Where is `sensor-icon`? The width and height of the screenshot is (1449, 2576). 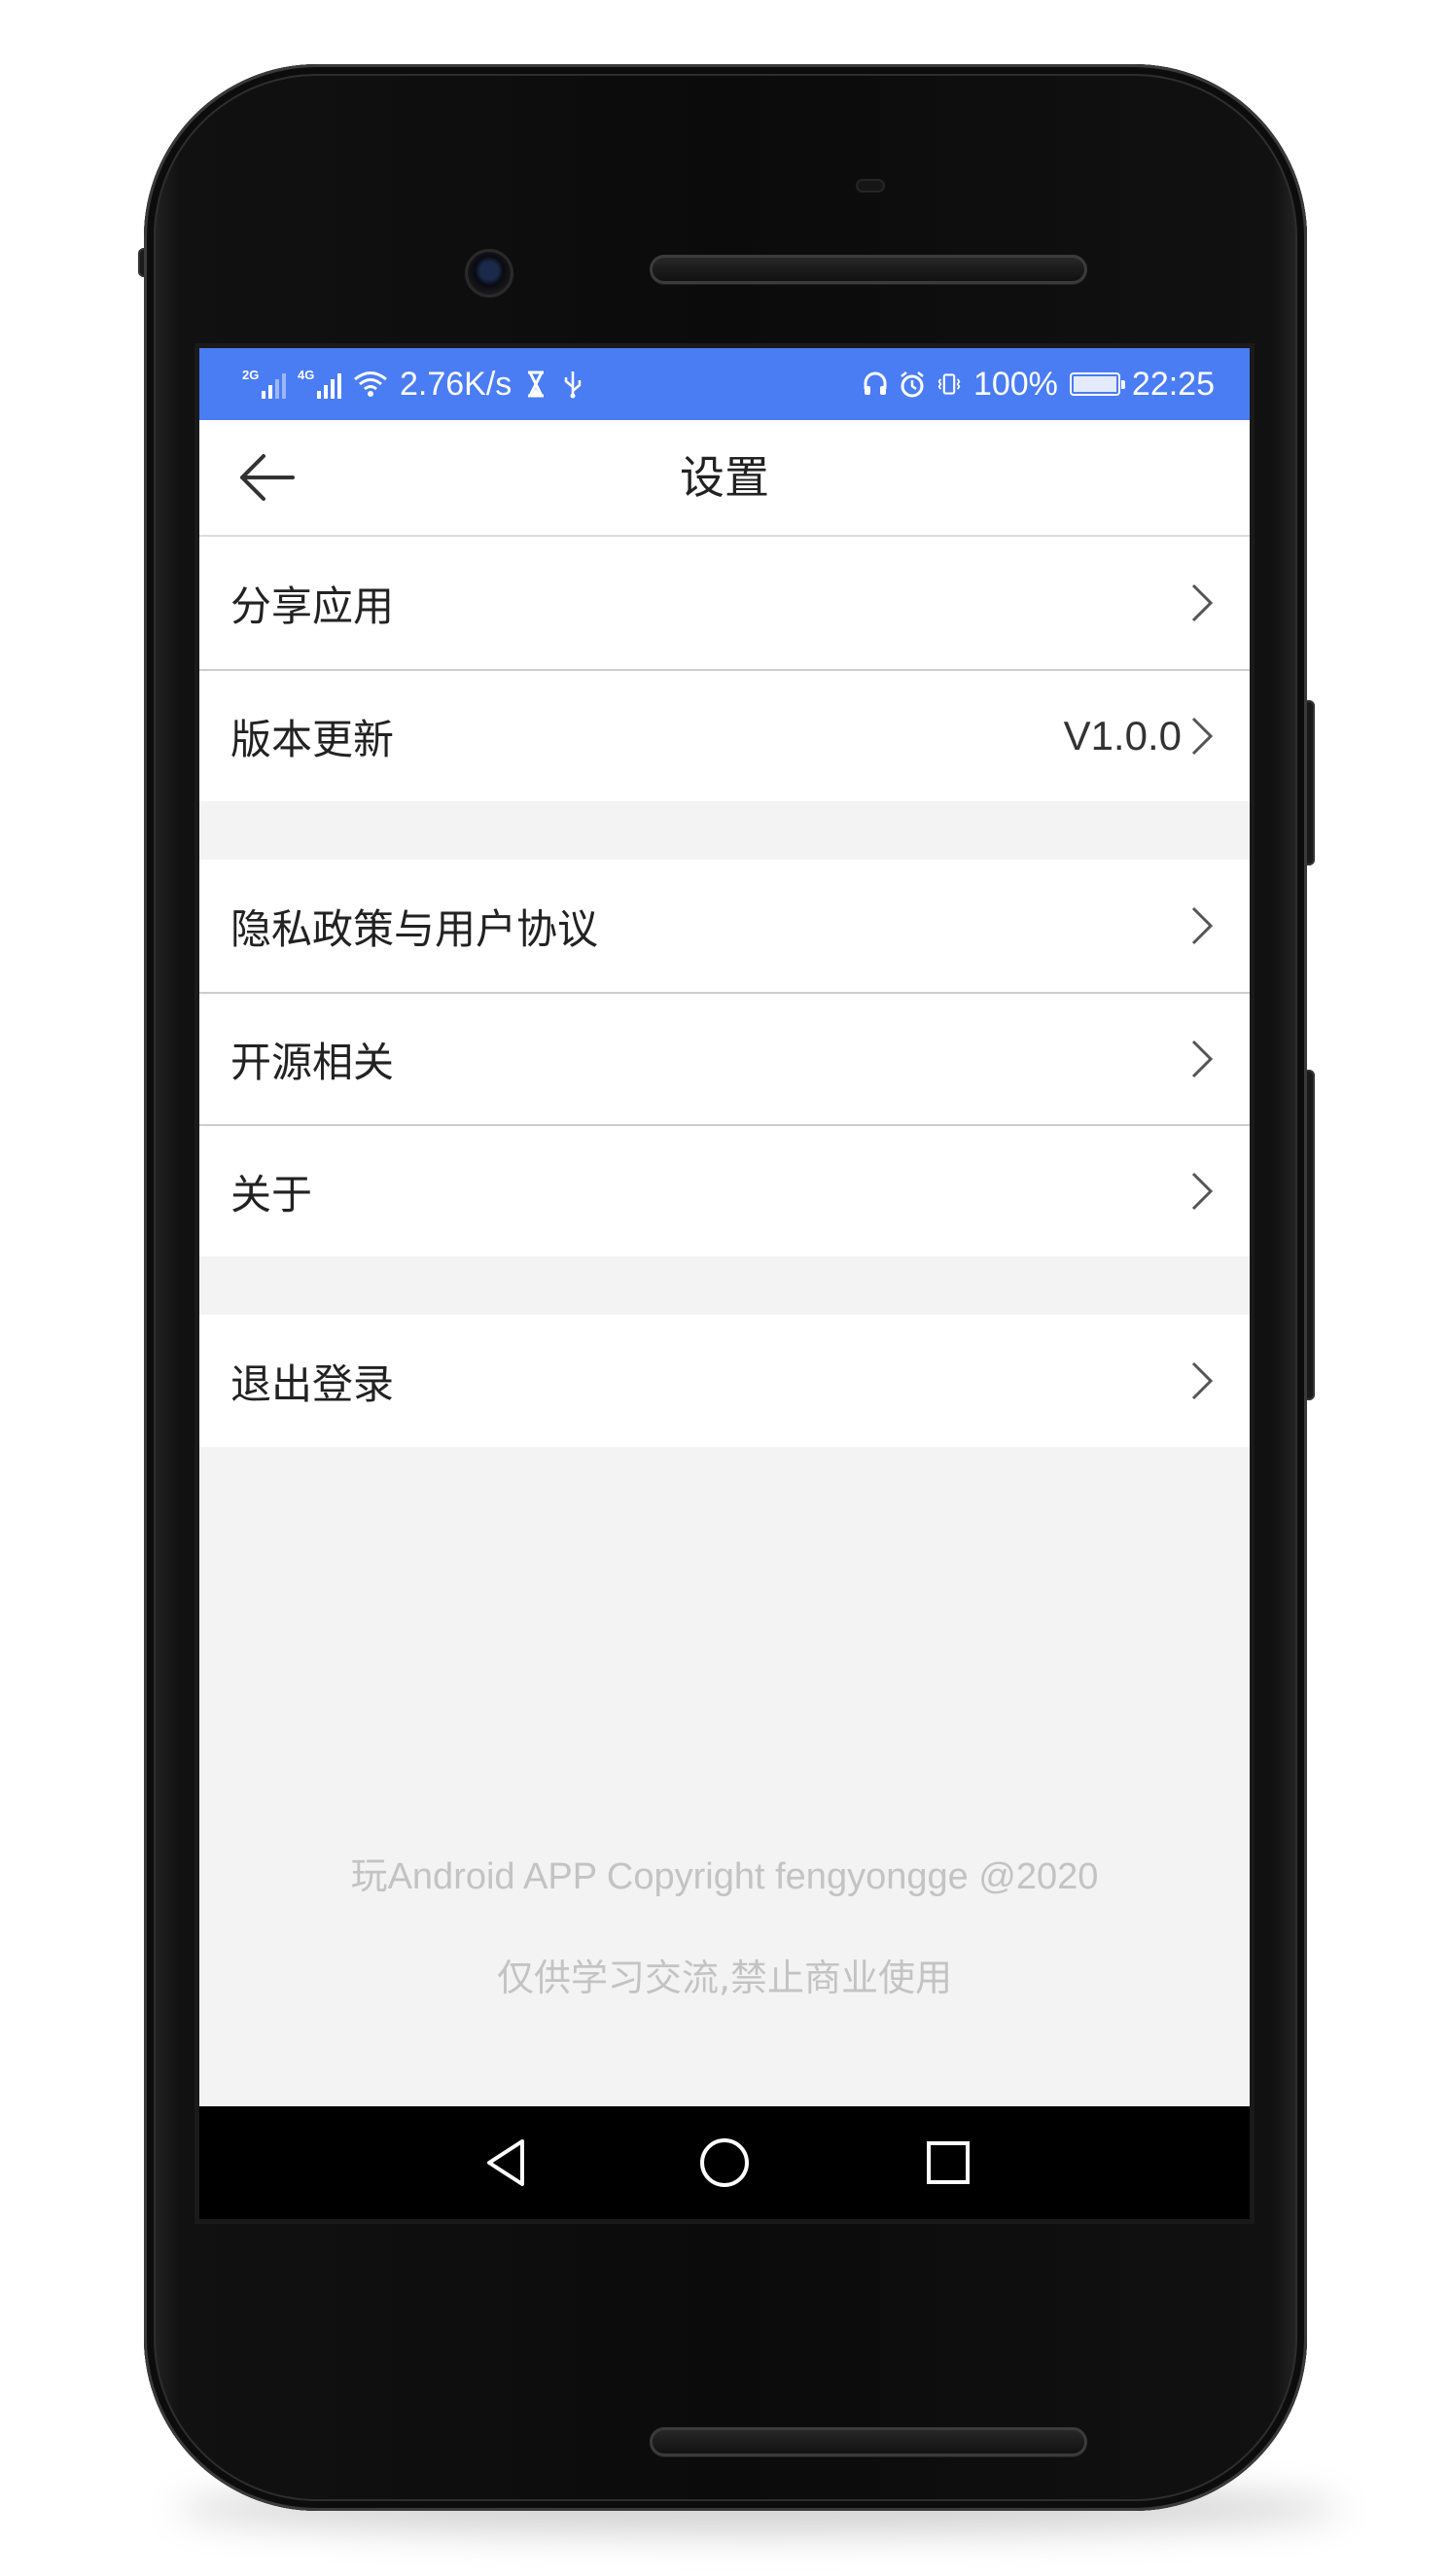 sensor-icon is located at coordinates (871, 186).